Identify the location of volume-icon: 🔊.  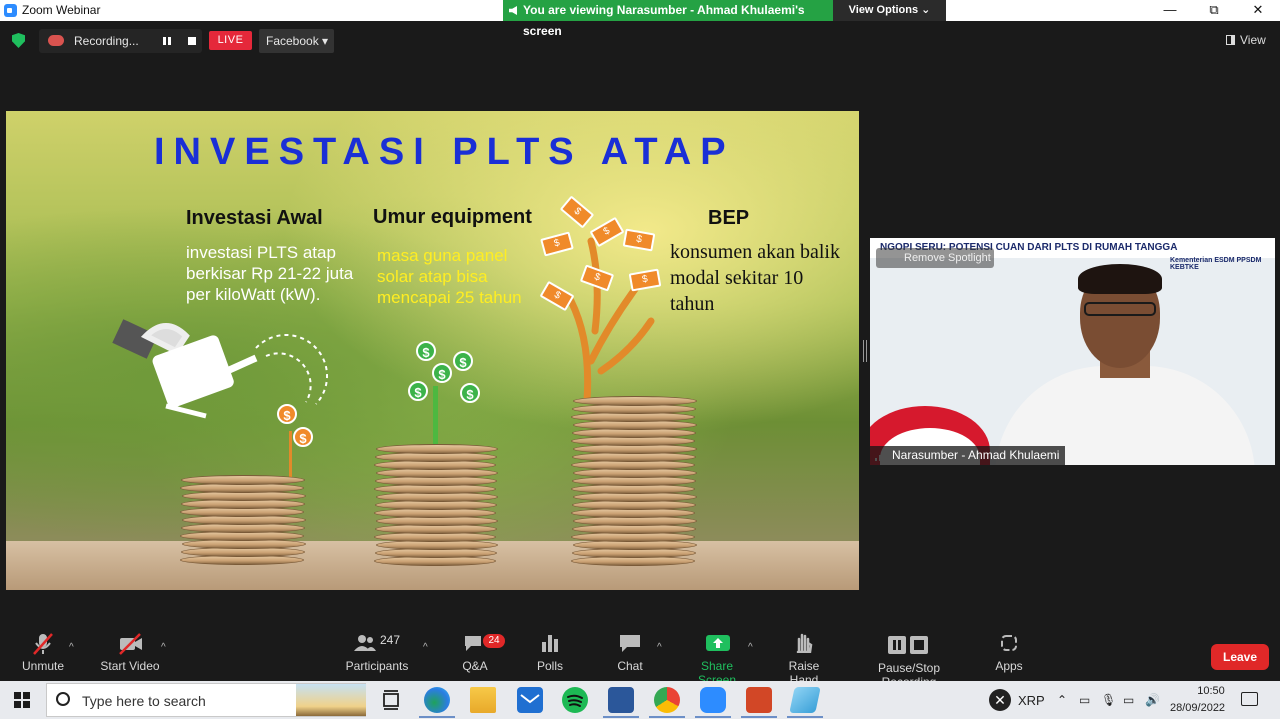
(1152, 700).